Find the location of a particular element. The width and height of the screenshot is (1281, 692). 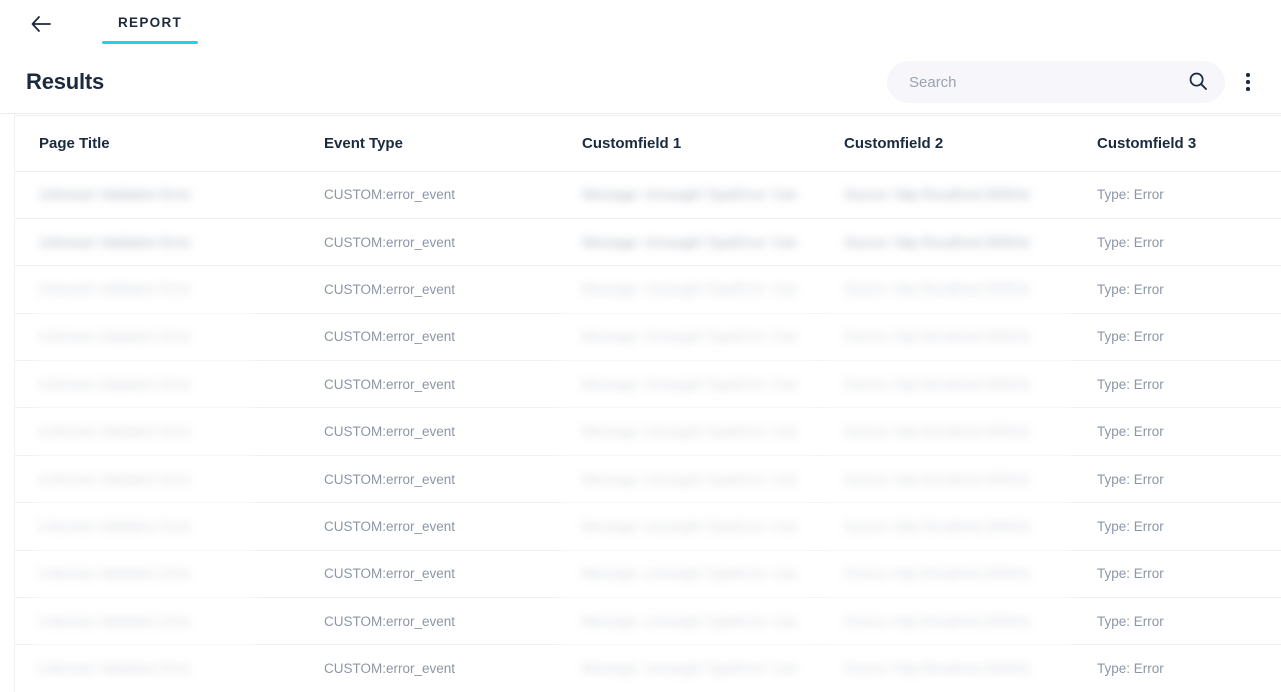

tab-active-indicator is located at coordinates (150, 42).